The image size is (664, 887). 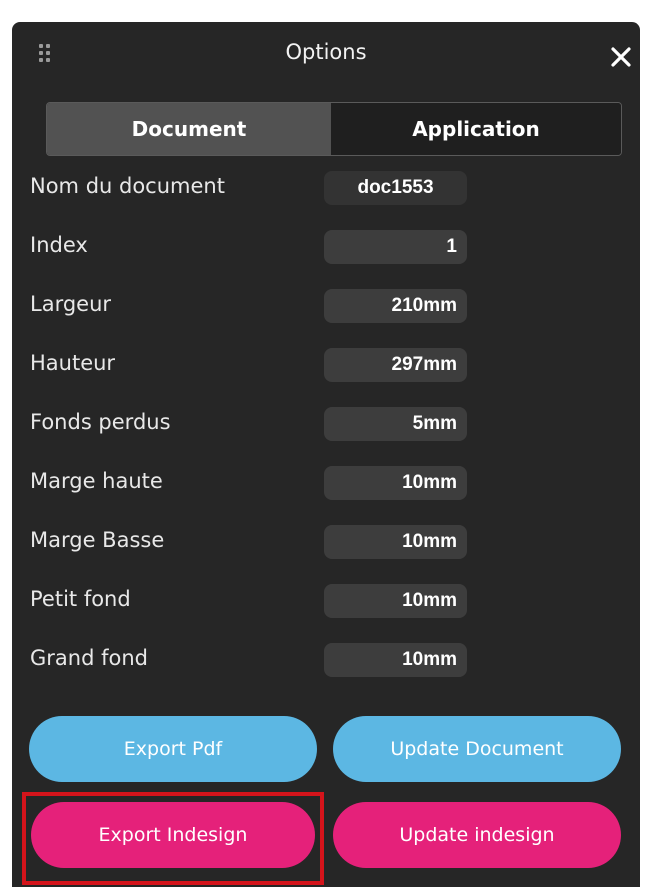 I want to click on field-row-margin-top: Marge haute, so click(x=326, y=483).